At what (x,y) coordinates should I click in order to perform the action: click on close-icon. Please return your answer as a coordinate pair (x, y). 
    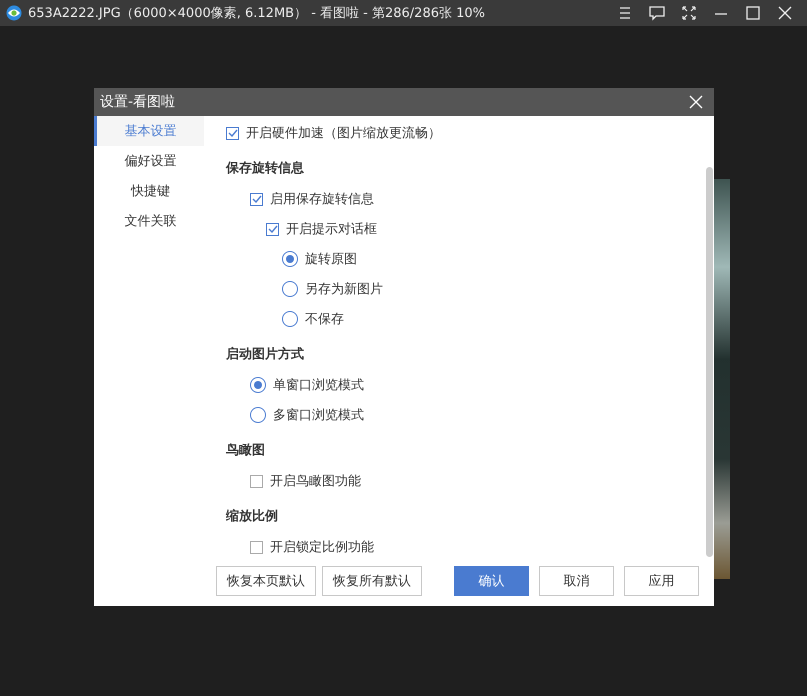
    Looking at the image, I should click on (696, 102).